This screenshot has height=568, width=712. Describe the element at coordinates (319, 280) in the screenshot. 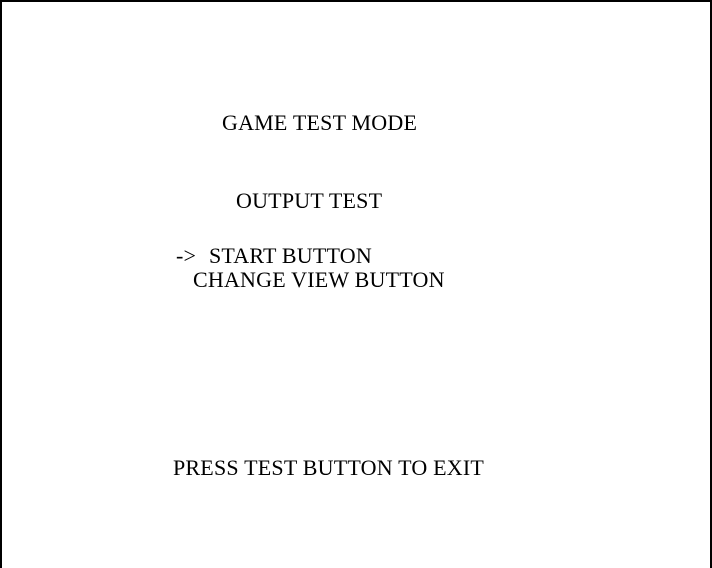

I see `menu-item-change-view-button: CHANGE VIEW BUTTON` at that location.